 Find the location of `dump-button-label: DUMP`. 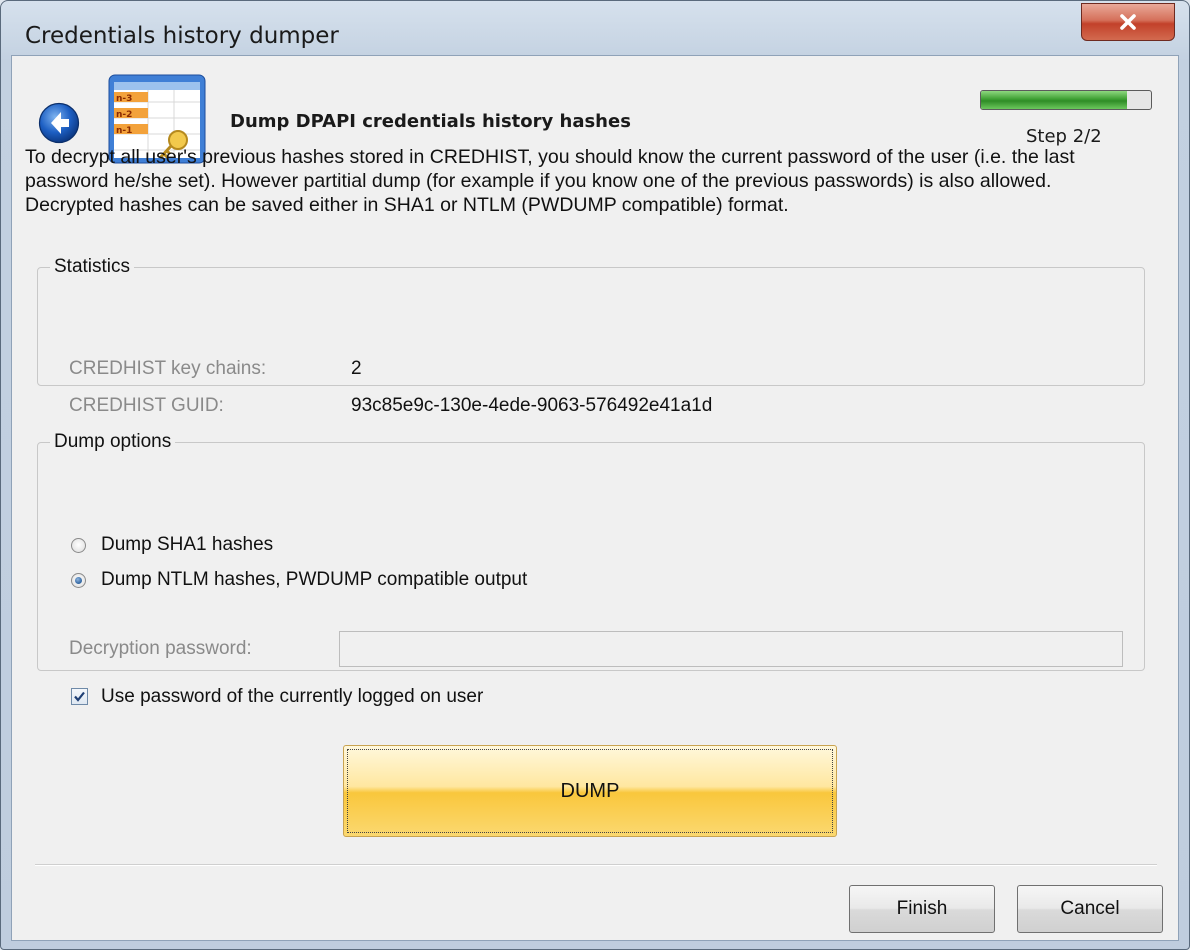

dump-button-label: DUMP is located at coordinates (590, 790).